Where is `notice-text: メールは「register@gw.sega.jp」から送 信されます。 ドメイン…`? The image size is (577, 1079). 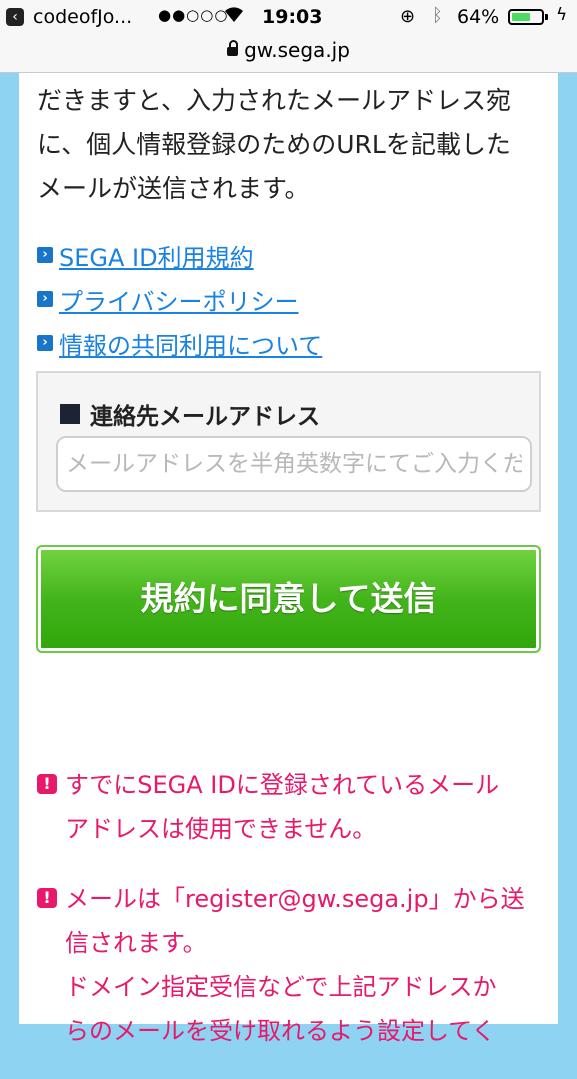
notice-text: メールは「register@gw.sega.jp」から送 信されます。 ドメイン… is located at coordinates (295, 965).